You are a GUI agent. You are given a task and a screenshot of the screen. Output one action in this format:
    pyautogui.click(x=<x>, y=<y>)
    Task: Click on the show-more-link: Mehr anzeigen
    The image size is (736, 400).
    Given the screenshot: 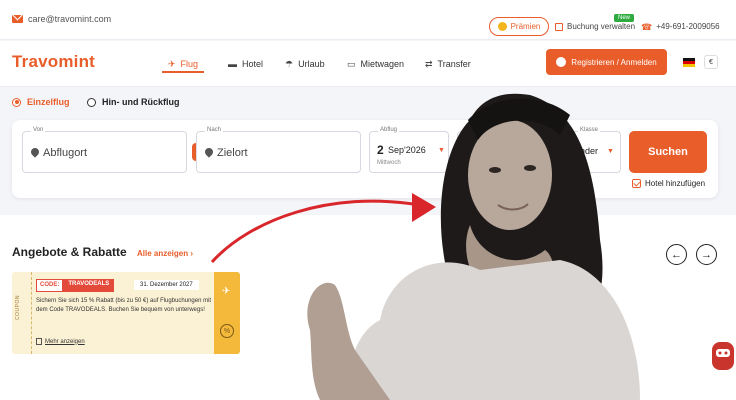 What is the action you would take?
    pyautogui.click(x=60, y=341)
    